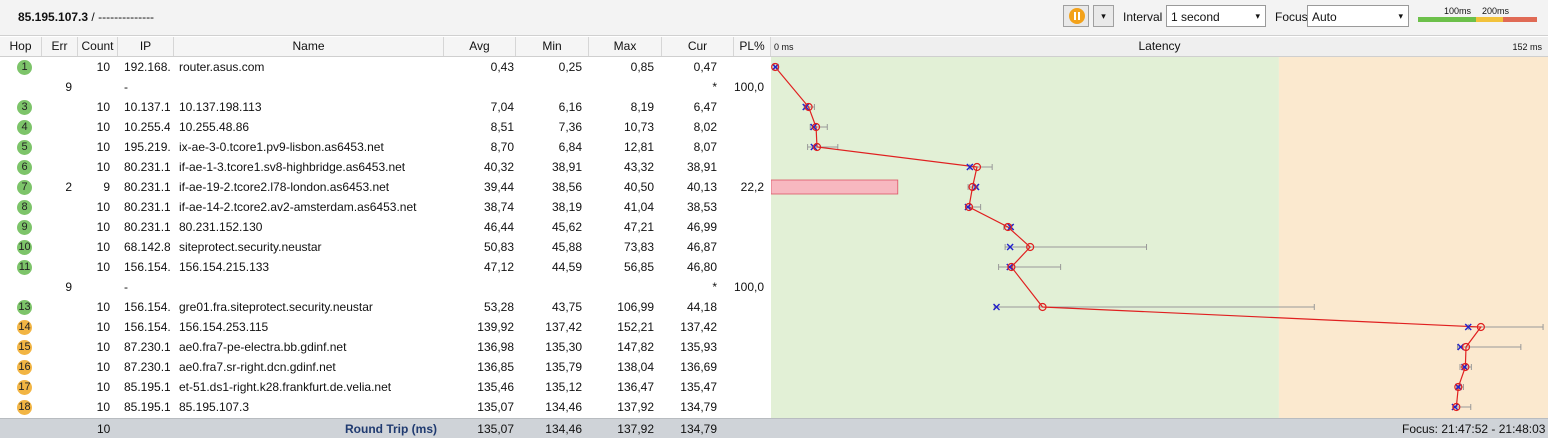 The image size is (1548, 438). Describe the element at coordinates (24, 407) in the screenshot. I see `hop-number-badge: 18` at that location.